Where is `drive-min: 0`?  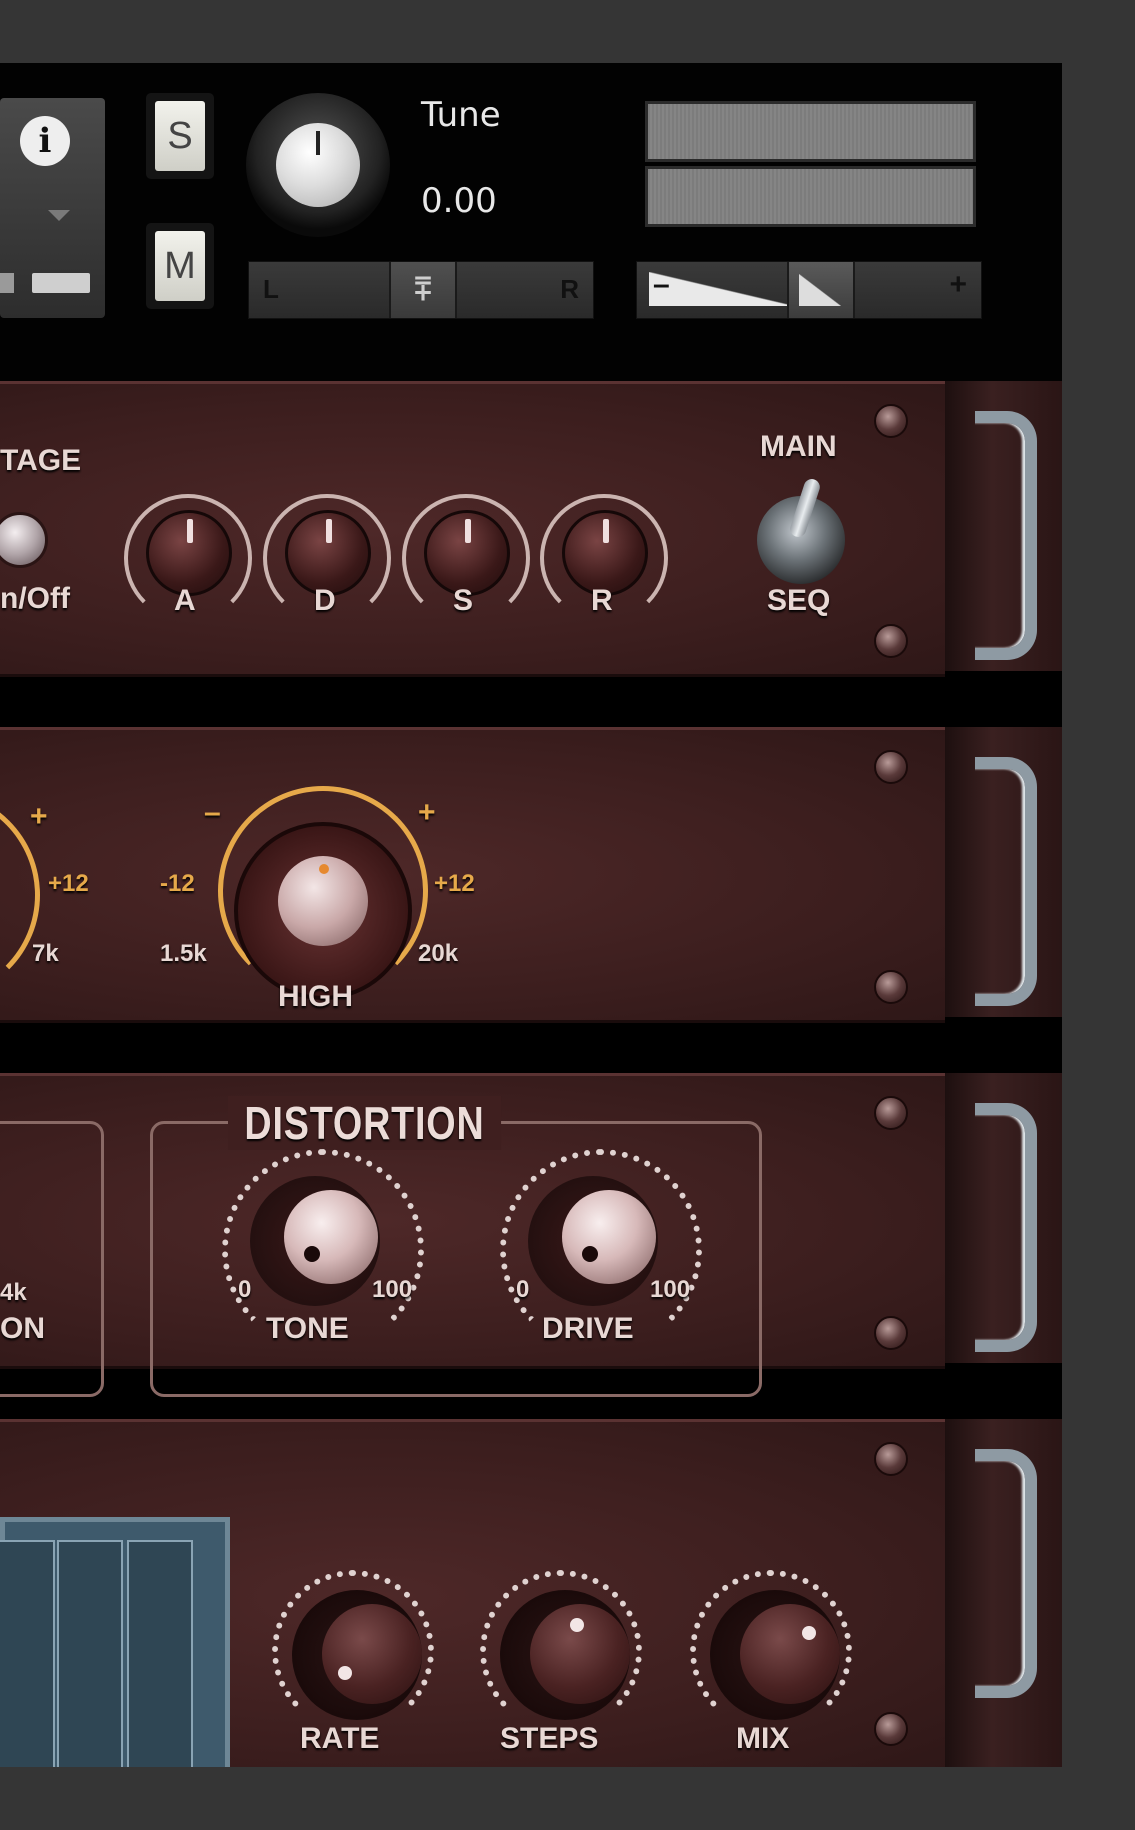 drive-min: 0 is located at coordinates (523, 1289).